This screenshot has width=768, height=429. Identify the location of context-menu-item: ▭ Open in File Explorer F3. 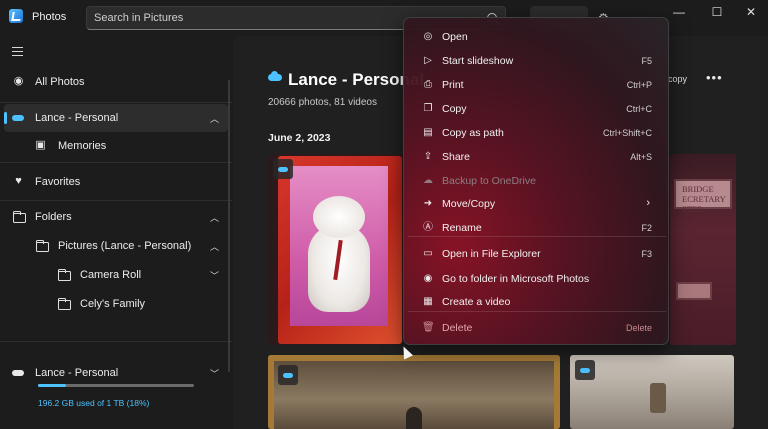
(537, 254).